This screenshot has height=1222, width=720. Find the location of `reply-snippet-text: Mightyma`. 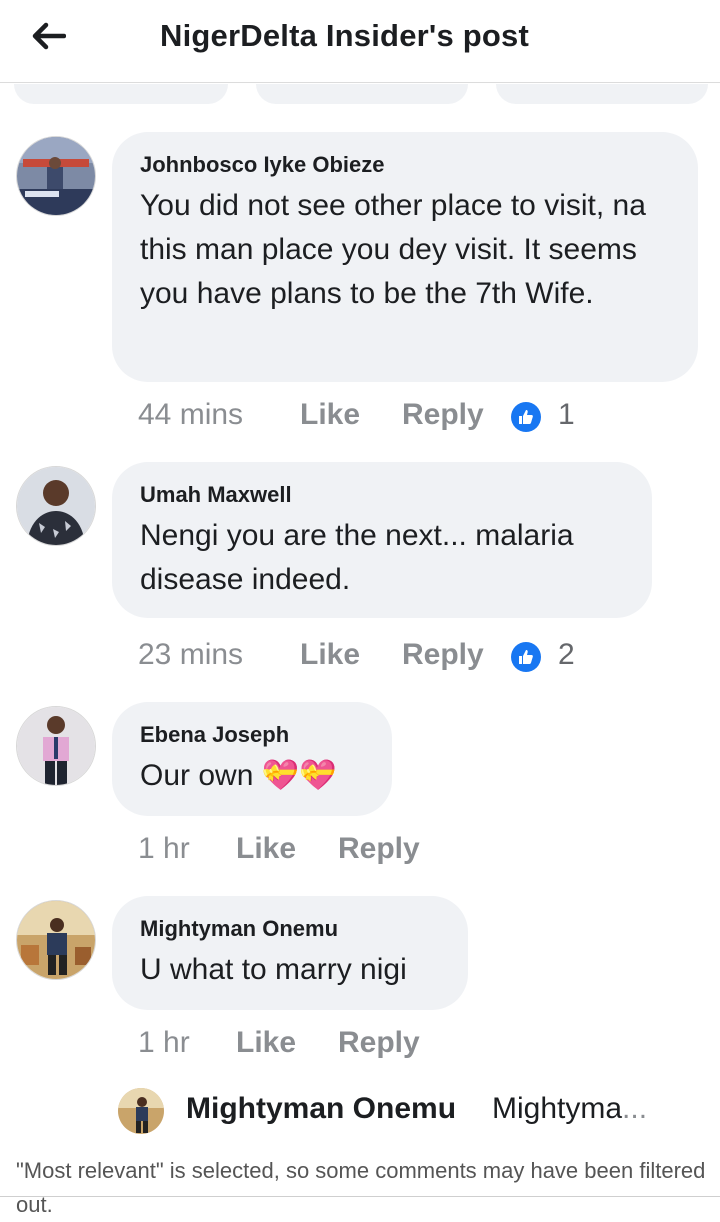

reply-snippet-text: Mightyma is located at coordinates (557, 1108).